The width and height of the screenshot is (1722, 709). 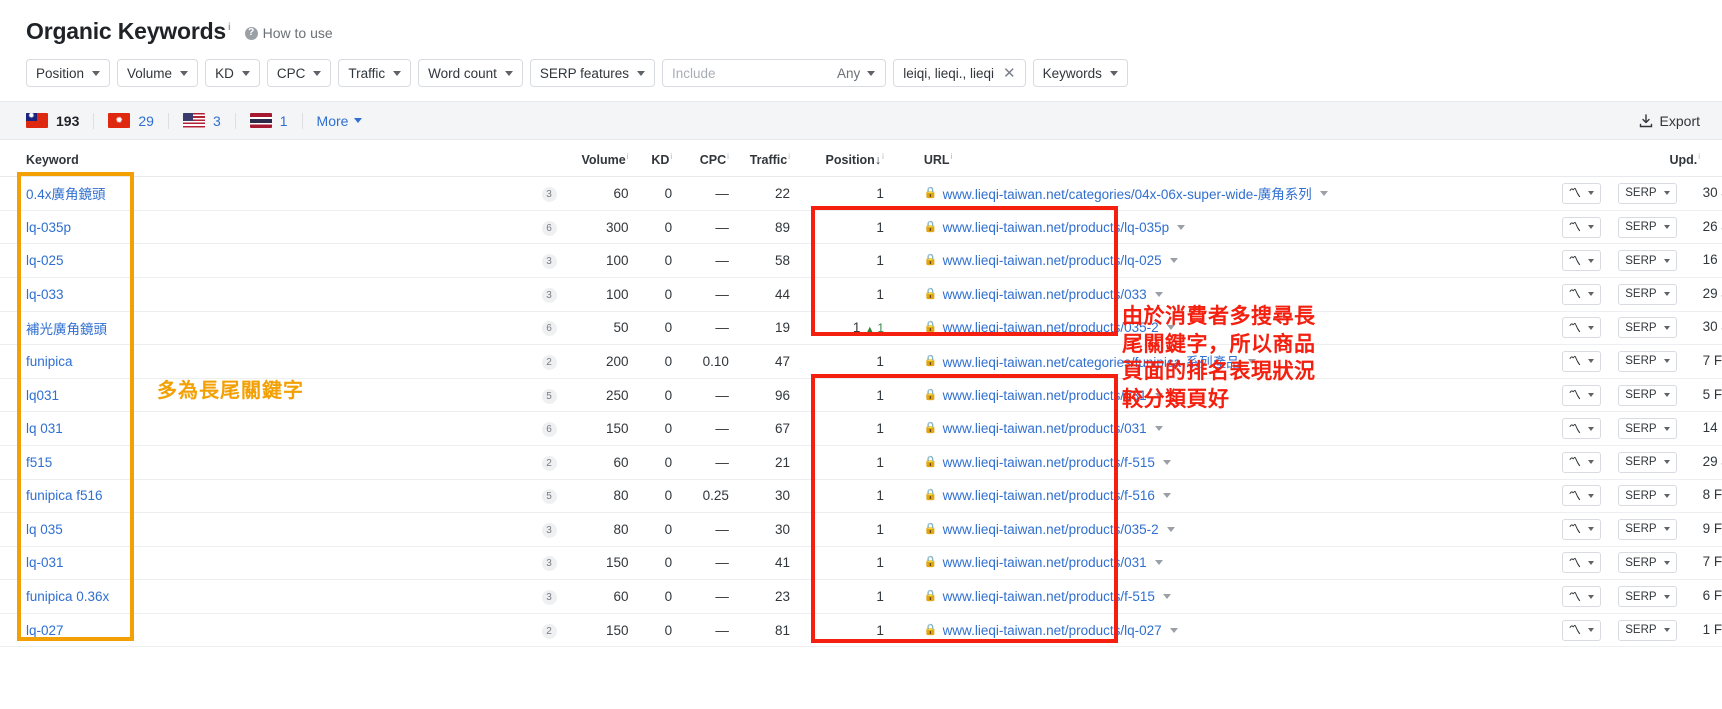 I want to click on cell-updated: SERP6 Feb, so click(x=1670, y=596).